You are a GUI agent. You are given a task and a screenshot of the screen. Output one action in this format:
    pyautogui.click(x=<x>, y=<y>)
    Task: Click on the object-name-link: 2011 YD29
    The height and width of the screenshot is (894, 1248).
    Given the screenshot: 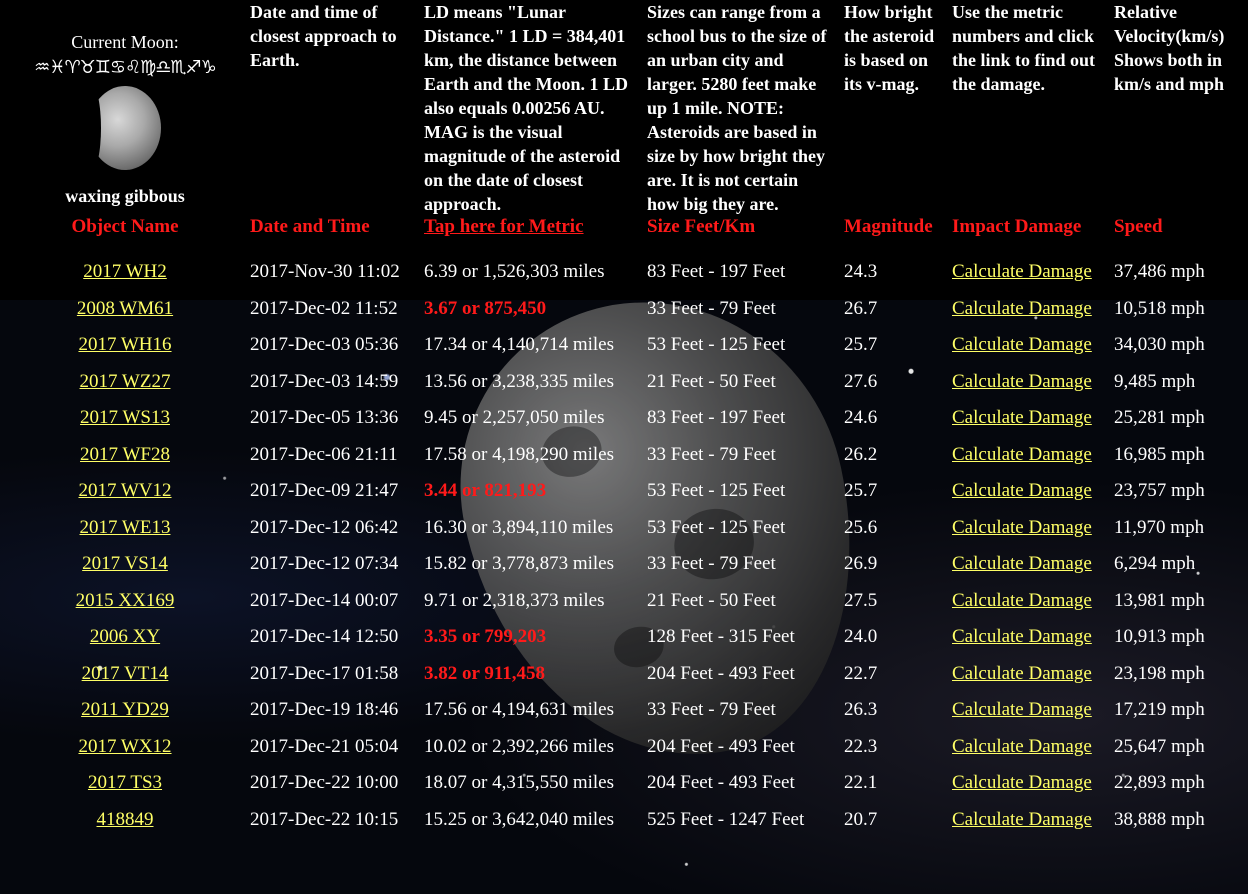 What is the action you would take?
    pyautogui.click(x=125, y=709)
    